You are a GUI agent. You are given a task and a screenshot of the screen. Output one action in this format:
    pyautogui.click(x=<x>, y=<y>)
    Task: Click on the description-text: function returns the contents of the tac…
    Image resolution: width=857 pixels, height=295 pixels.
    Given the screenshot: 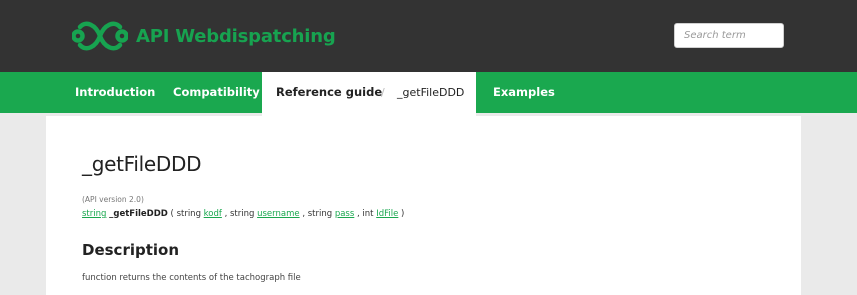 What is the action you would take?
    pyautogui.click(x=191, y=278)
    